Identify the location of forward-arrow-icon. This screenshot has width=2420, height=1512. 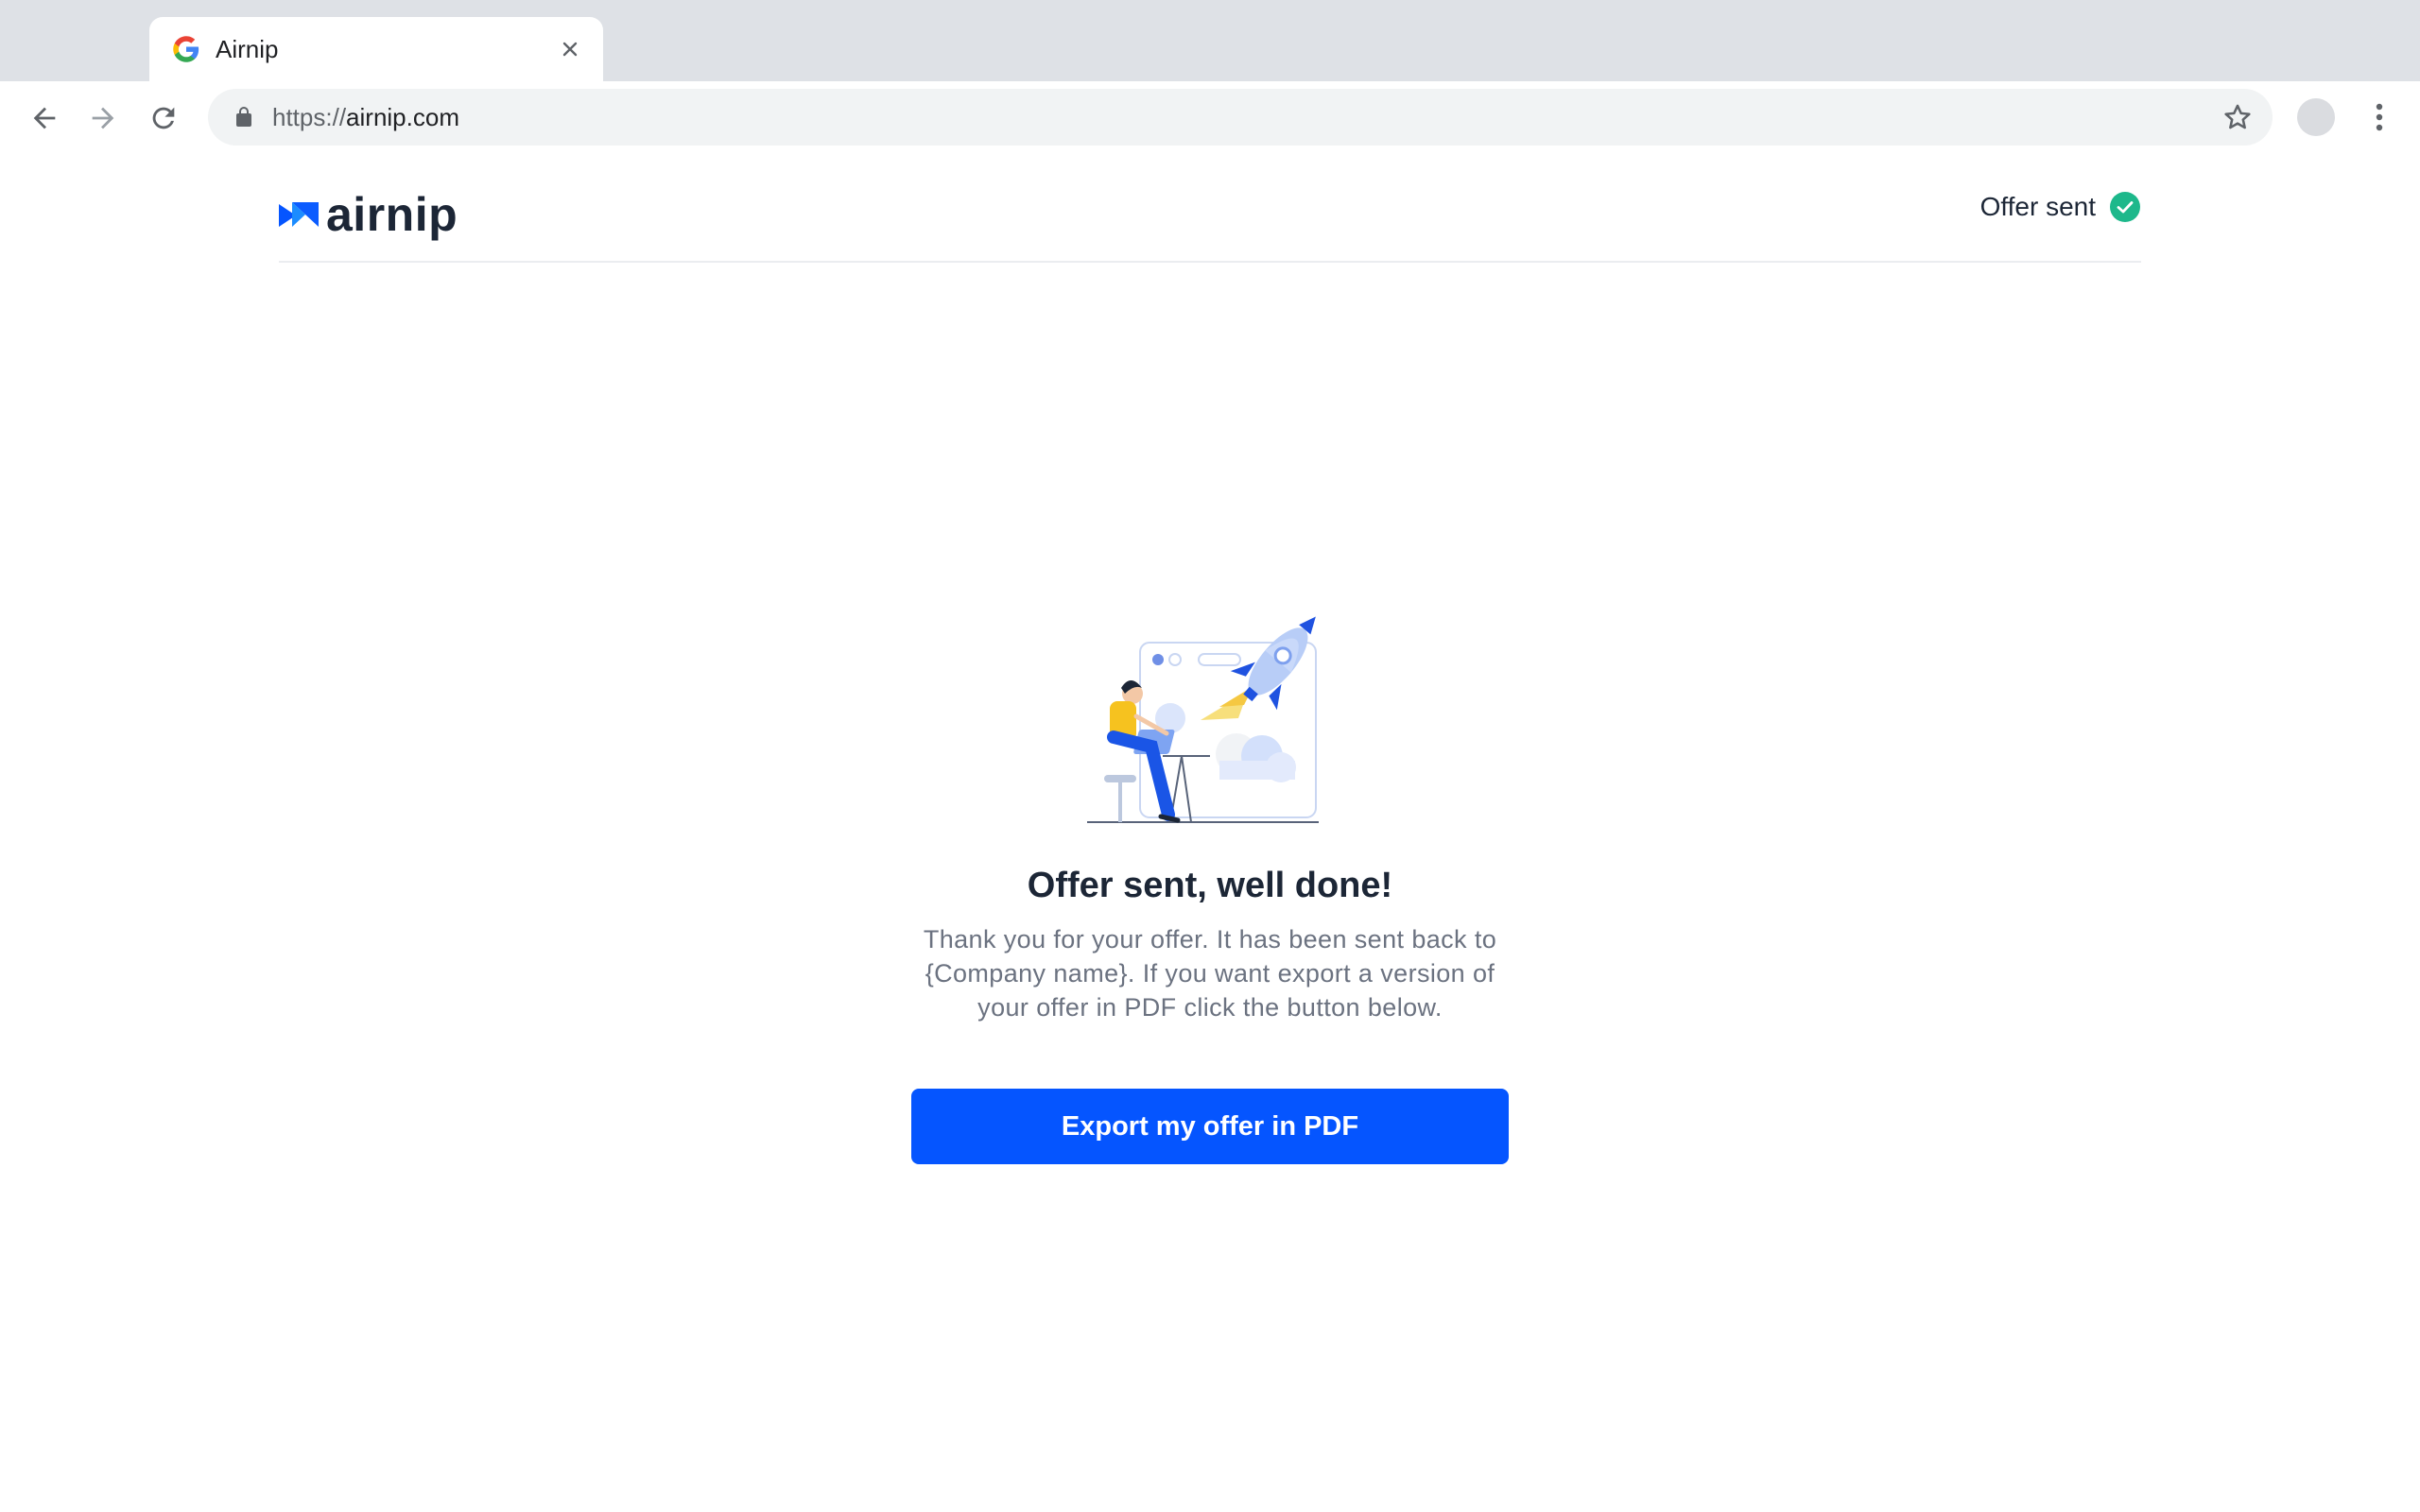
(103, 118).